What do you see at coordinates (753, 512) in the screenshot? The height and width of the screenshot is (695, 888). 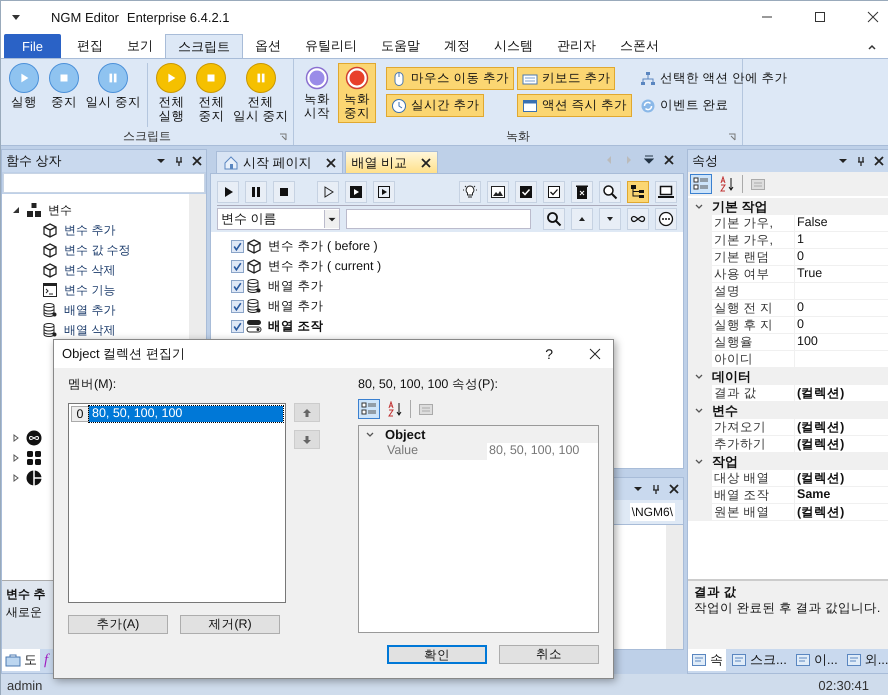 I see `property-name: 원본 배열` at bounding box center [753, 512].